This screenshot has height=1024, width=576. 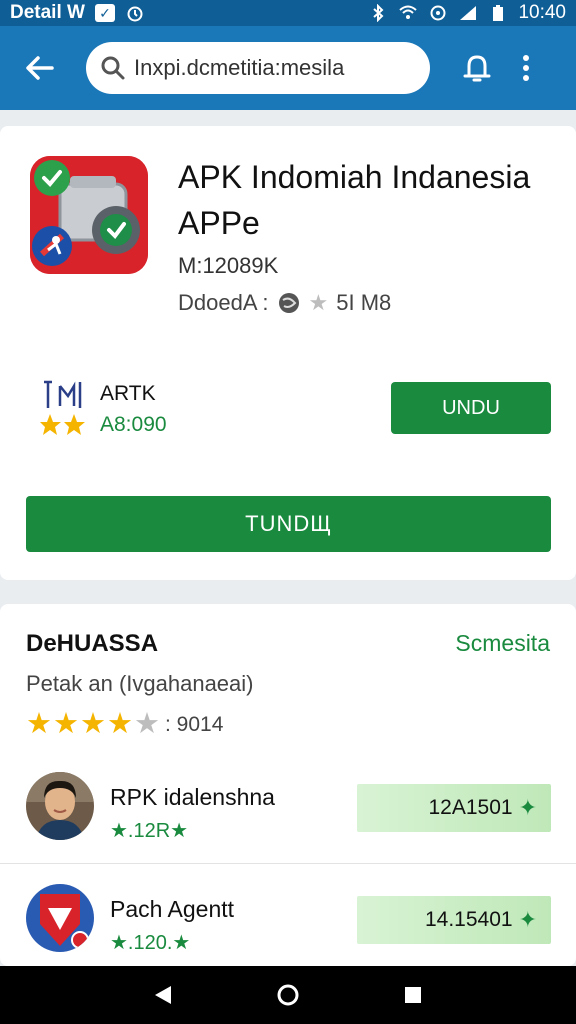 I want to click on checkbox-notification-icon: ✓, so click(x=104, y=13).